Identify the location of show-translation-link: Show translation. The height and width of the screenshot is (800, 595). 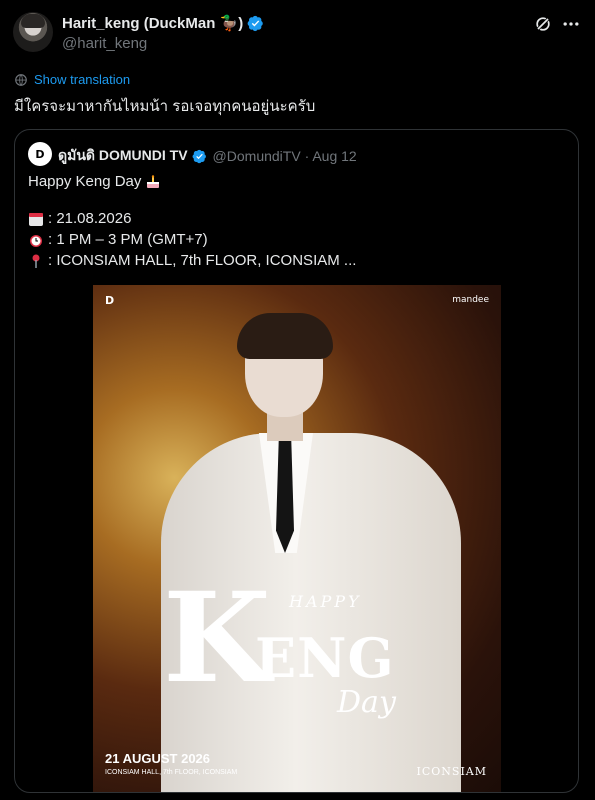
(72, 79).